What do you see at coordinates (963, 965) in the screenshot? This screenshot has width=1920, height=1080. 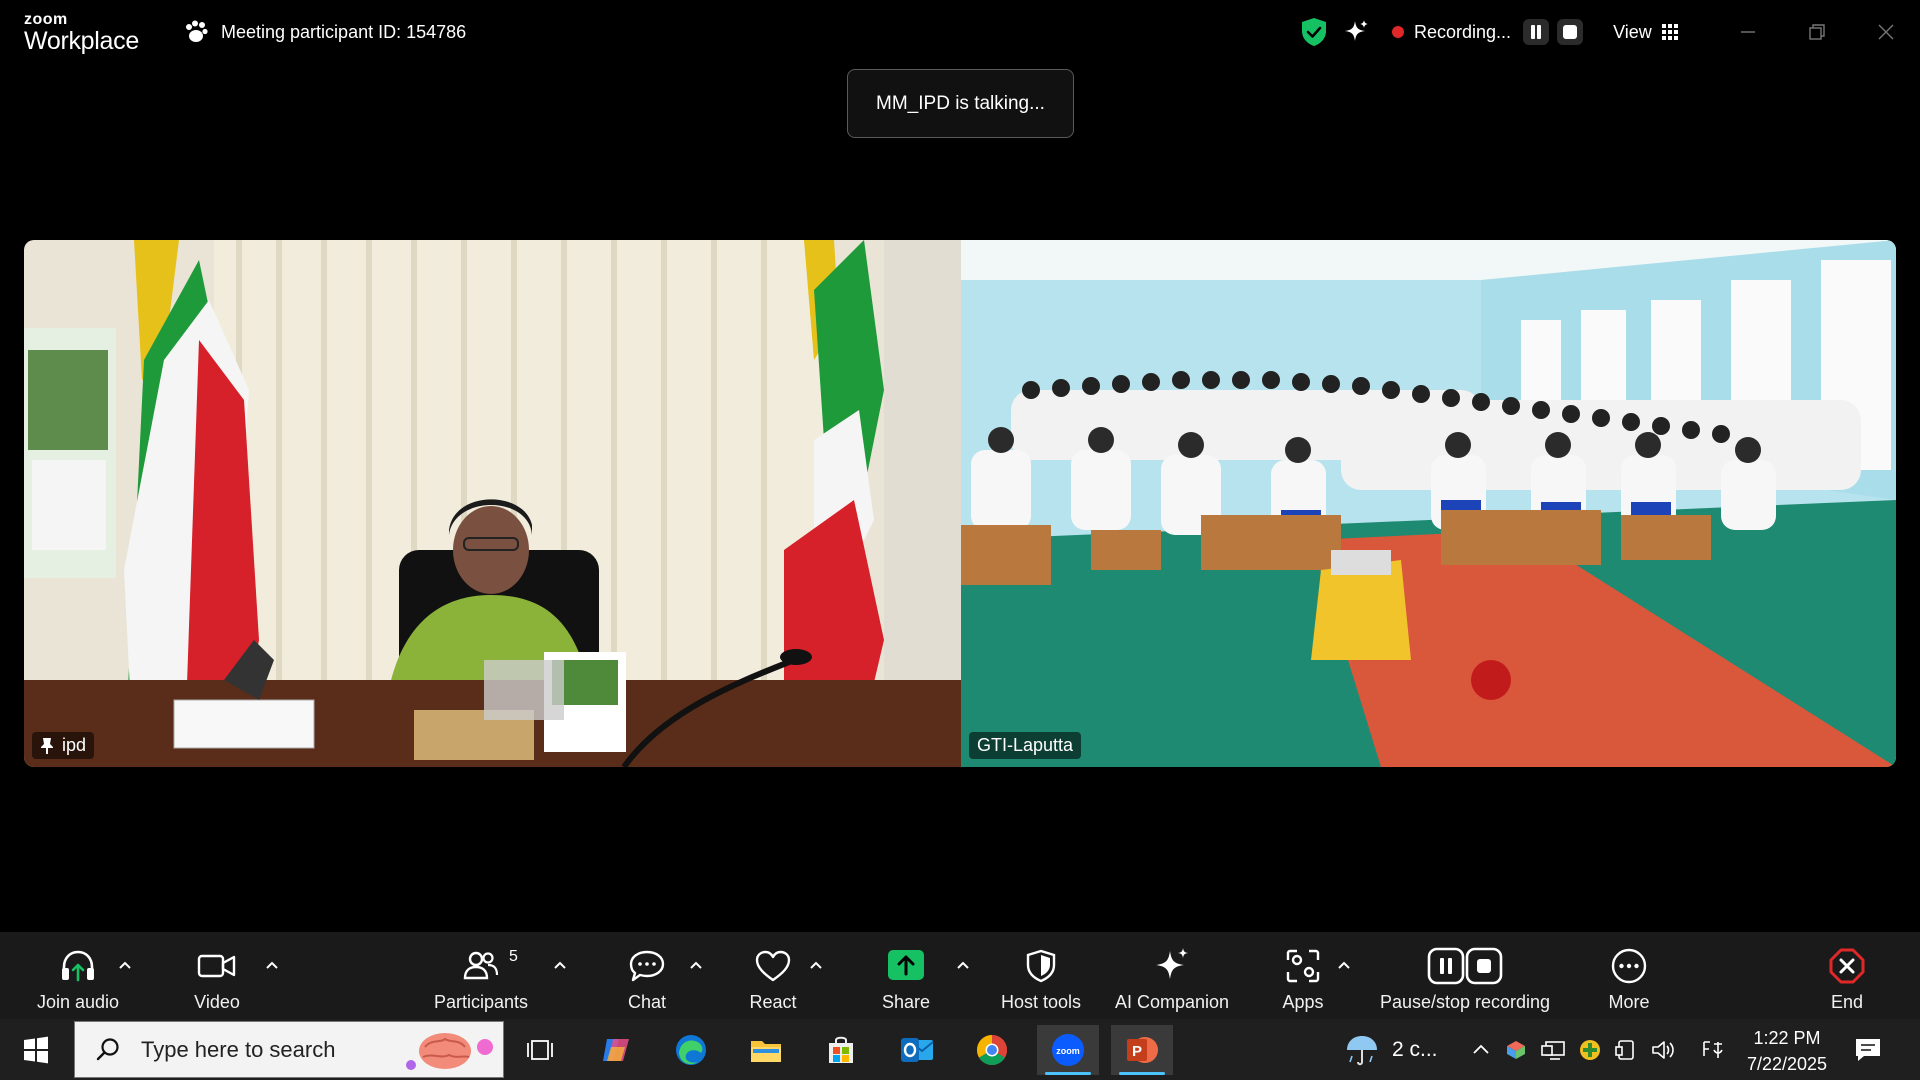 I see `share-chevron-up-icon` at bounding box center [963, 965].